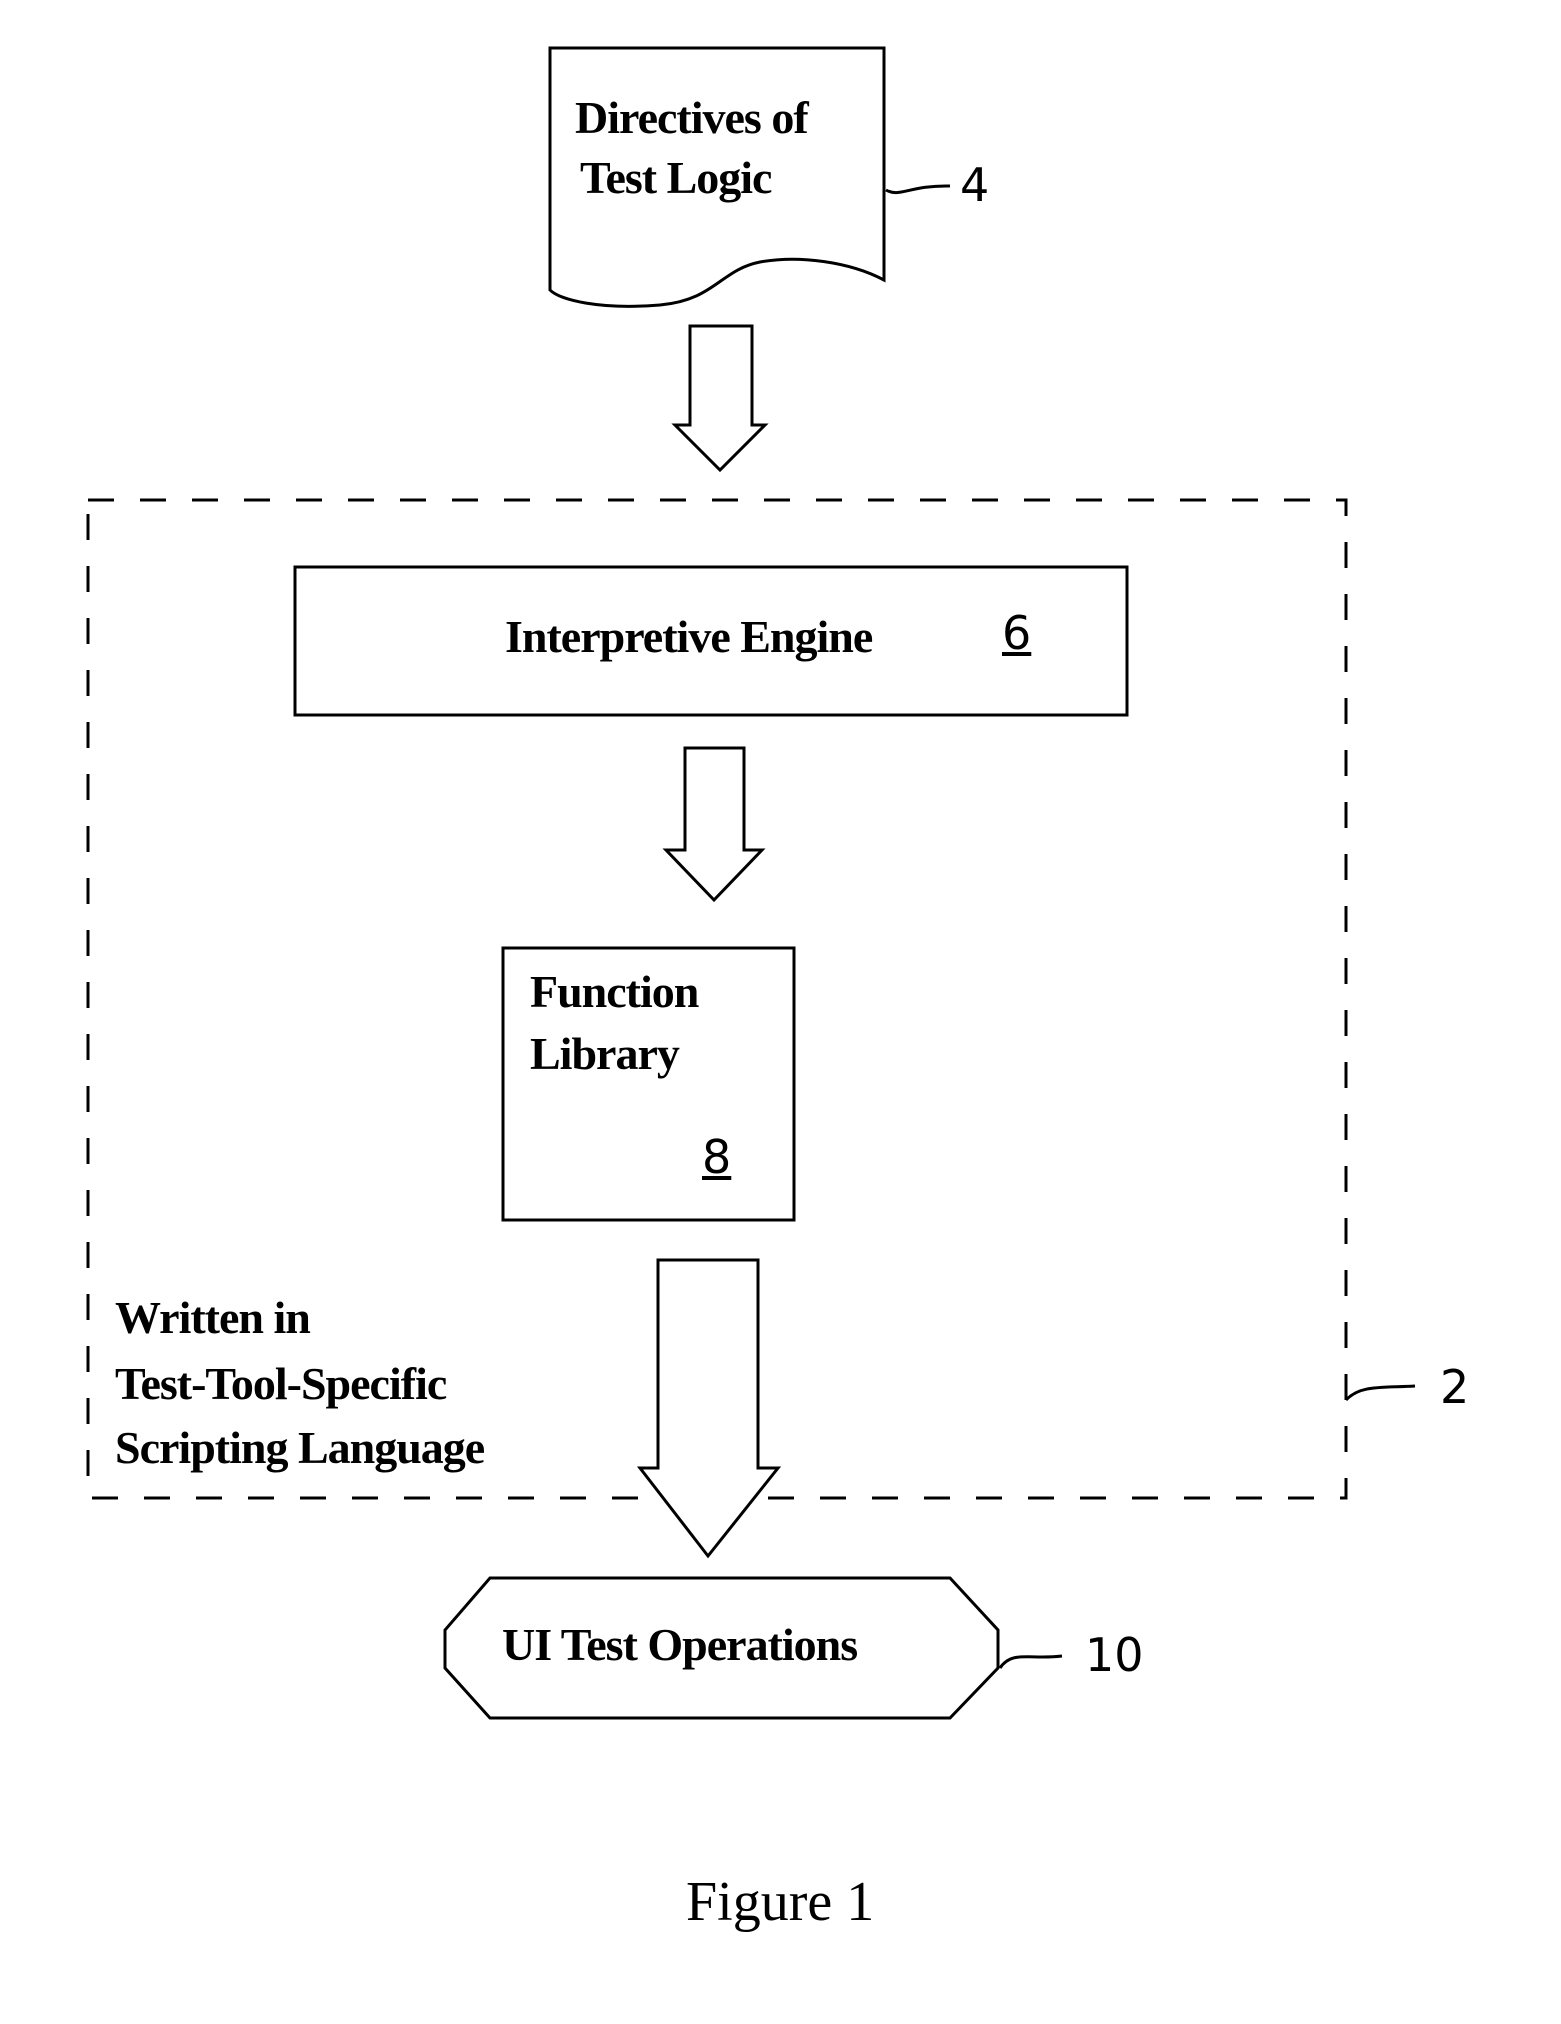  What do you see at coordinates (605, 1053) in the screenshot?
I see `library-label-line2: Library` at bounding box center [605, 1053].